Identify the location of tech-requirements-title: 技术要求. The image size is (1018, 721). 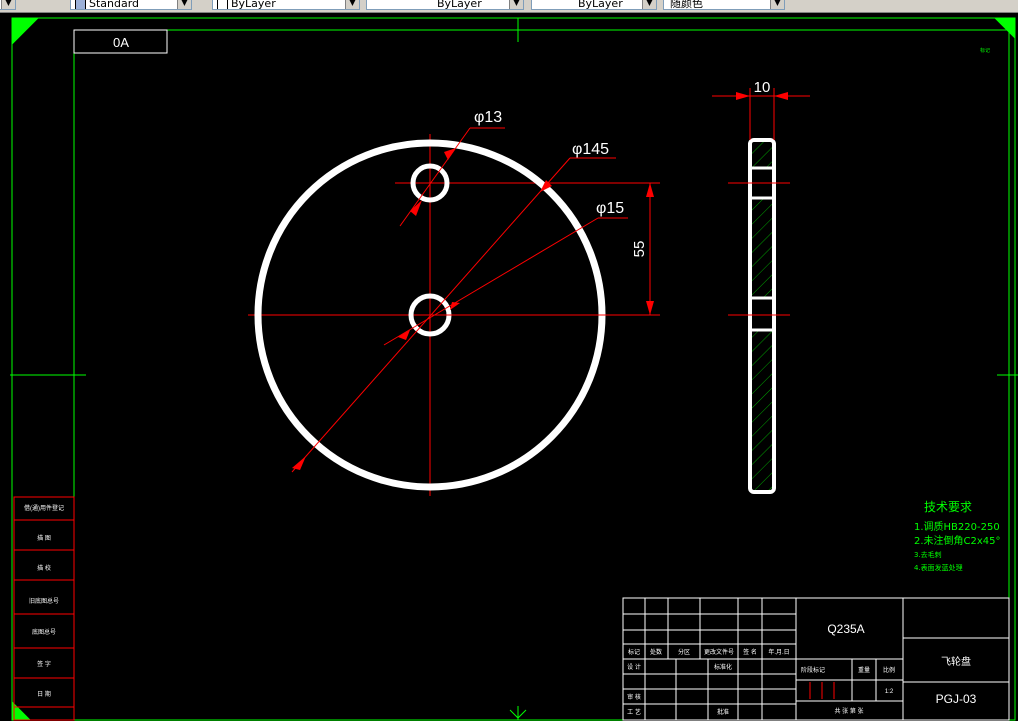
(948, 507).